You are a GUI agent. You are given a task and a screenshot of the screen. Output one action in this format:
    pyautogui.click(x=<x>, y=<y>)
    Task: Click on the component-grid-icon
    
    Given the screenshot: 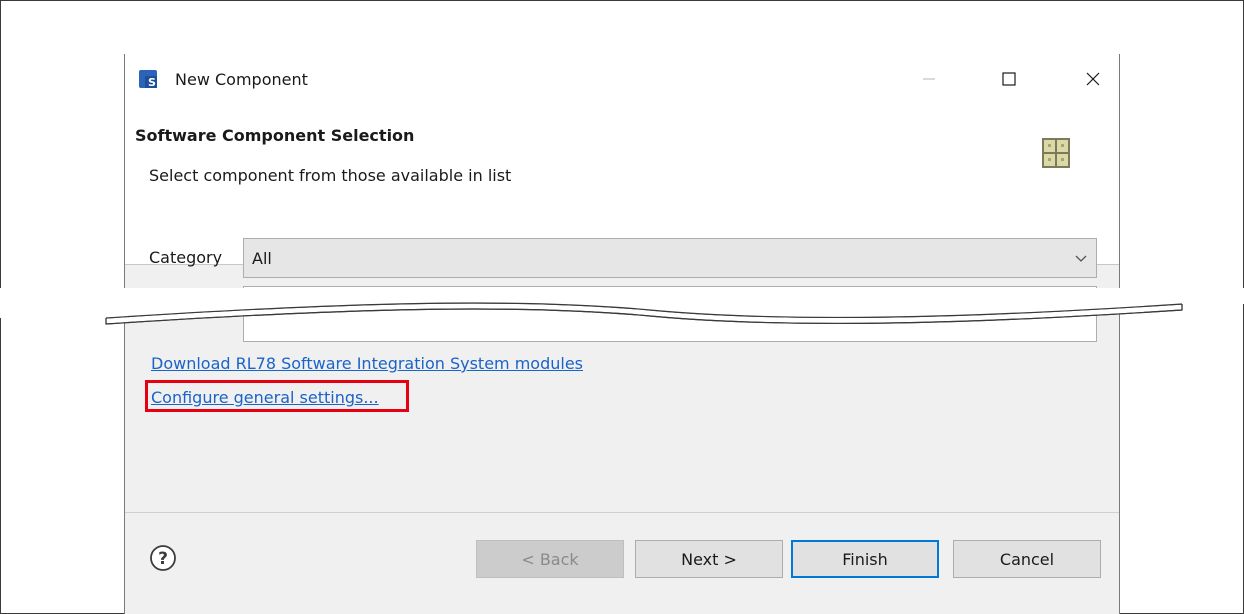 What is the action you would take?
    pyautogui.click(x=1056, y=153)
    